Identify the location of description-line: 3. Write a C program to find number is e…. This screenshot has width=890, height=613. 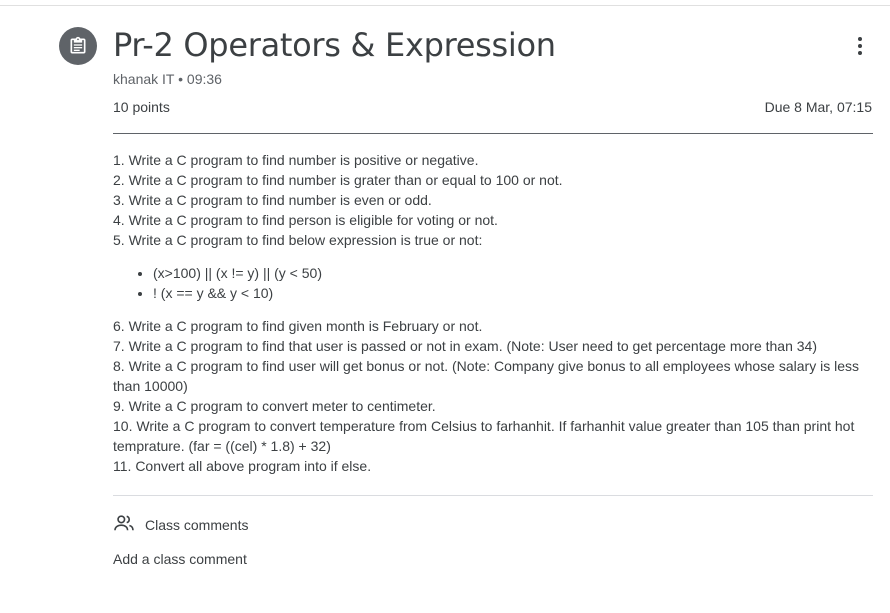
(272, 200).